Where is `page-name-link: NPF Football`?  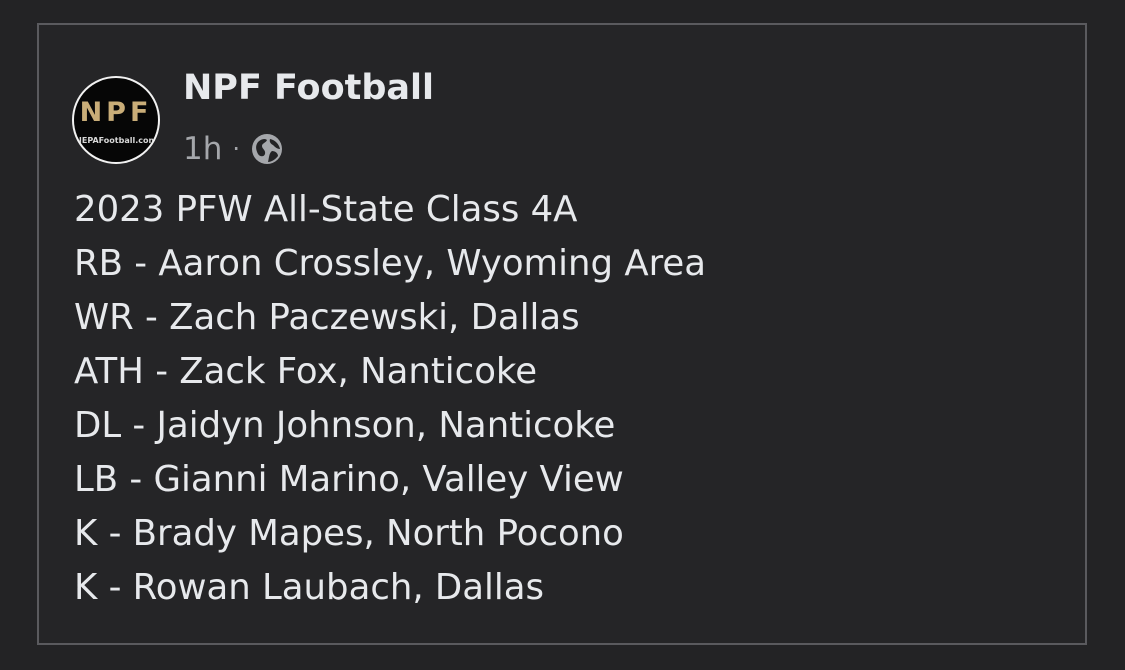
page-name-link: NPF Football is located at coordinates (308, 88).